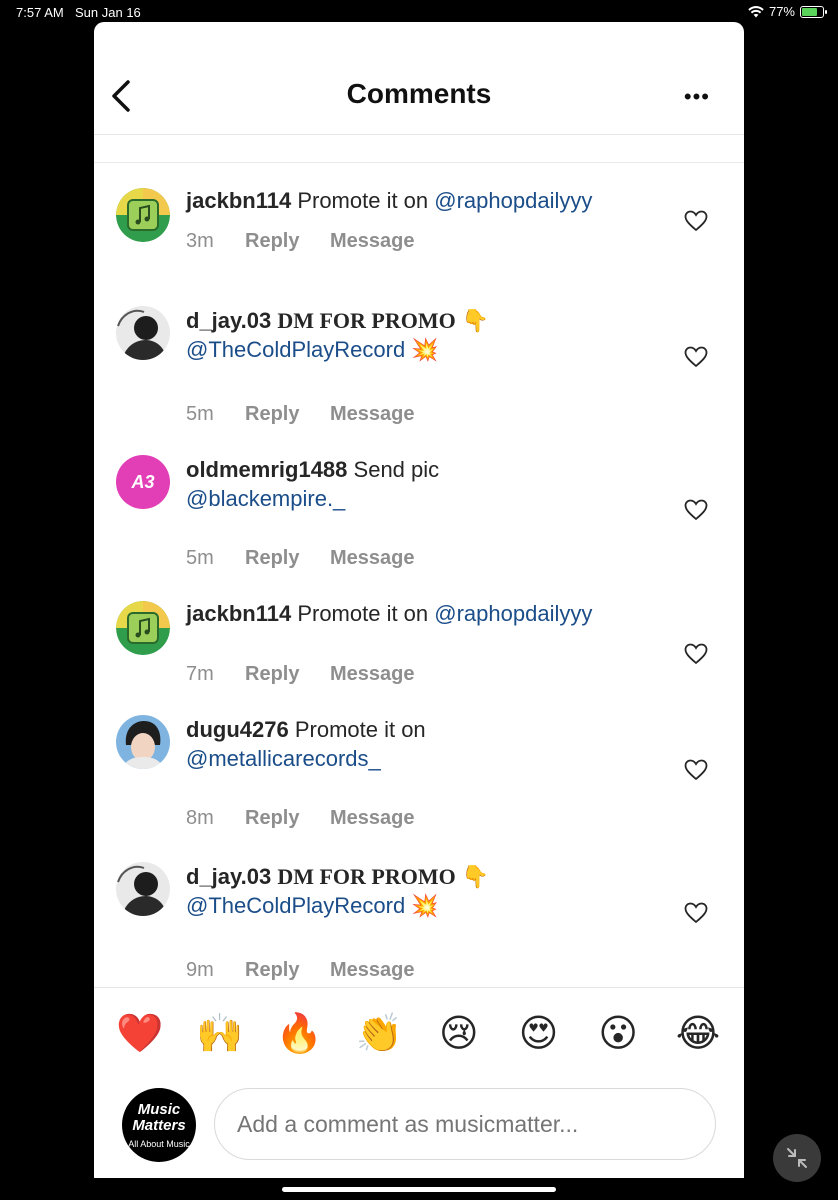 This screenshot has height=1200, width=838. What do you see at coordinates (539, 1034) in the screenshot?
I see `heart-eyes-emoji-button: 😍` at bounding box center [539, 1034].